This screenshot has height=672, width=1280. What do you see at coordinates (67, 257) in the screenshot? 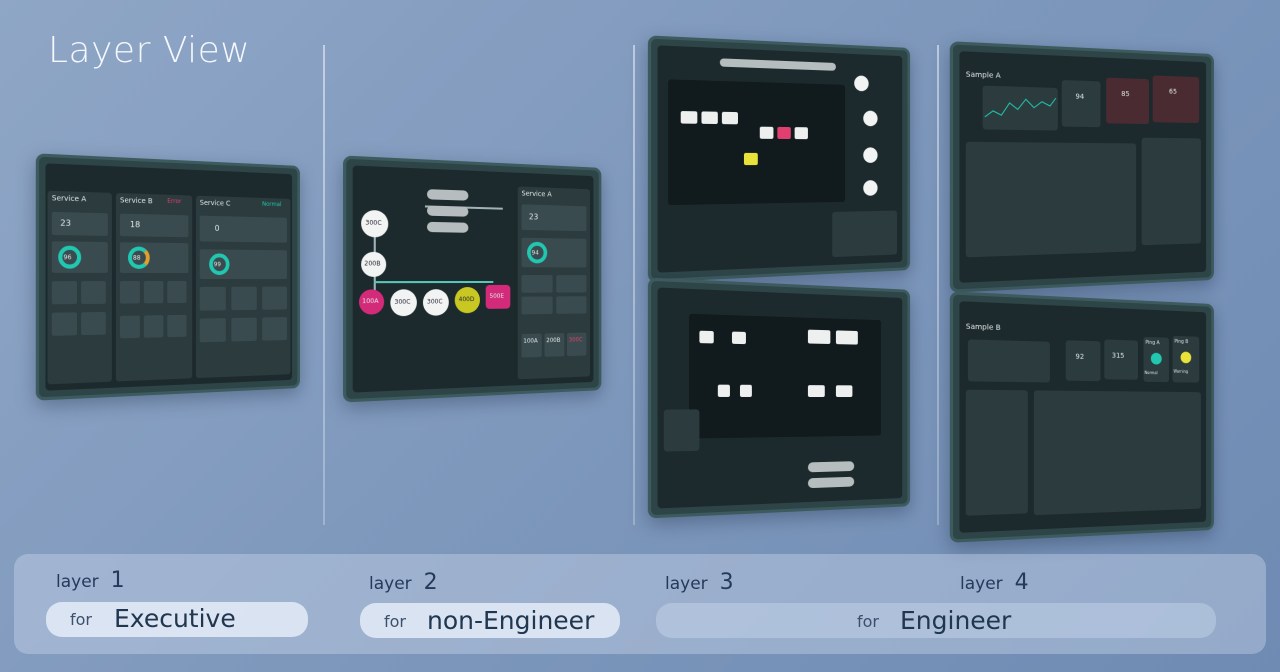
I see `gauge-value: 96` at bounding box center [67, 257].